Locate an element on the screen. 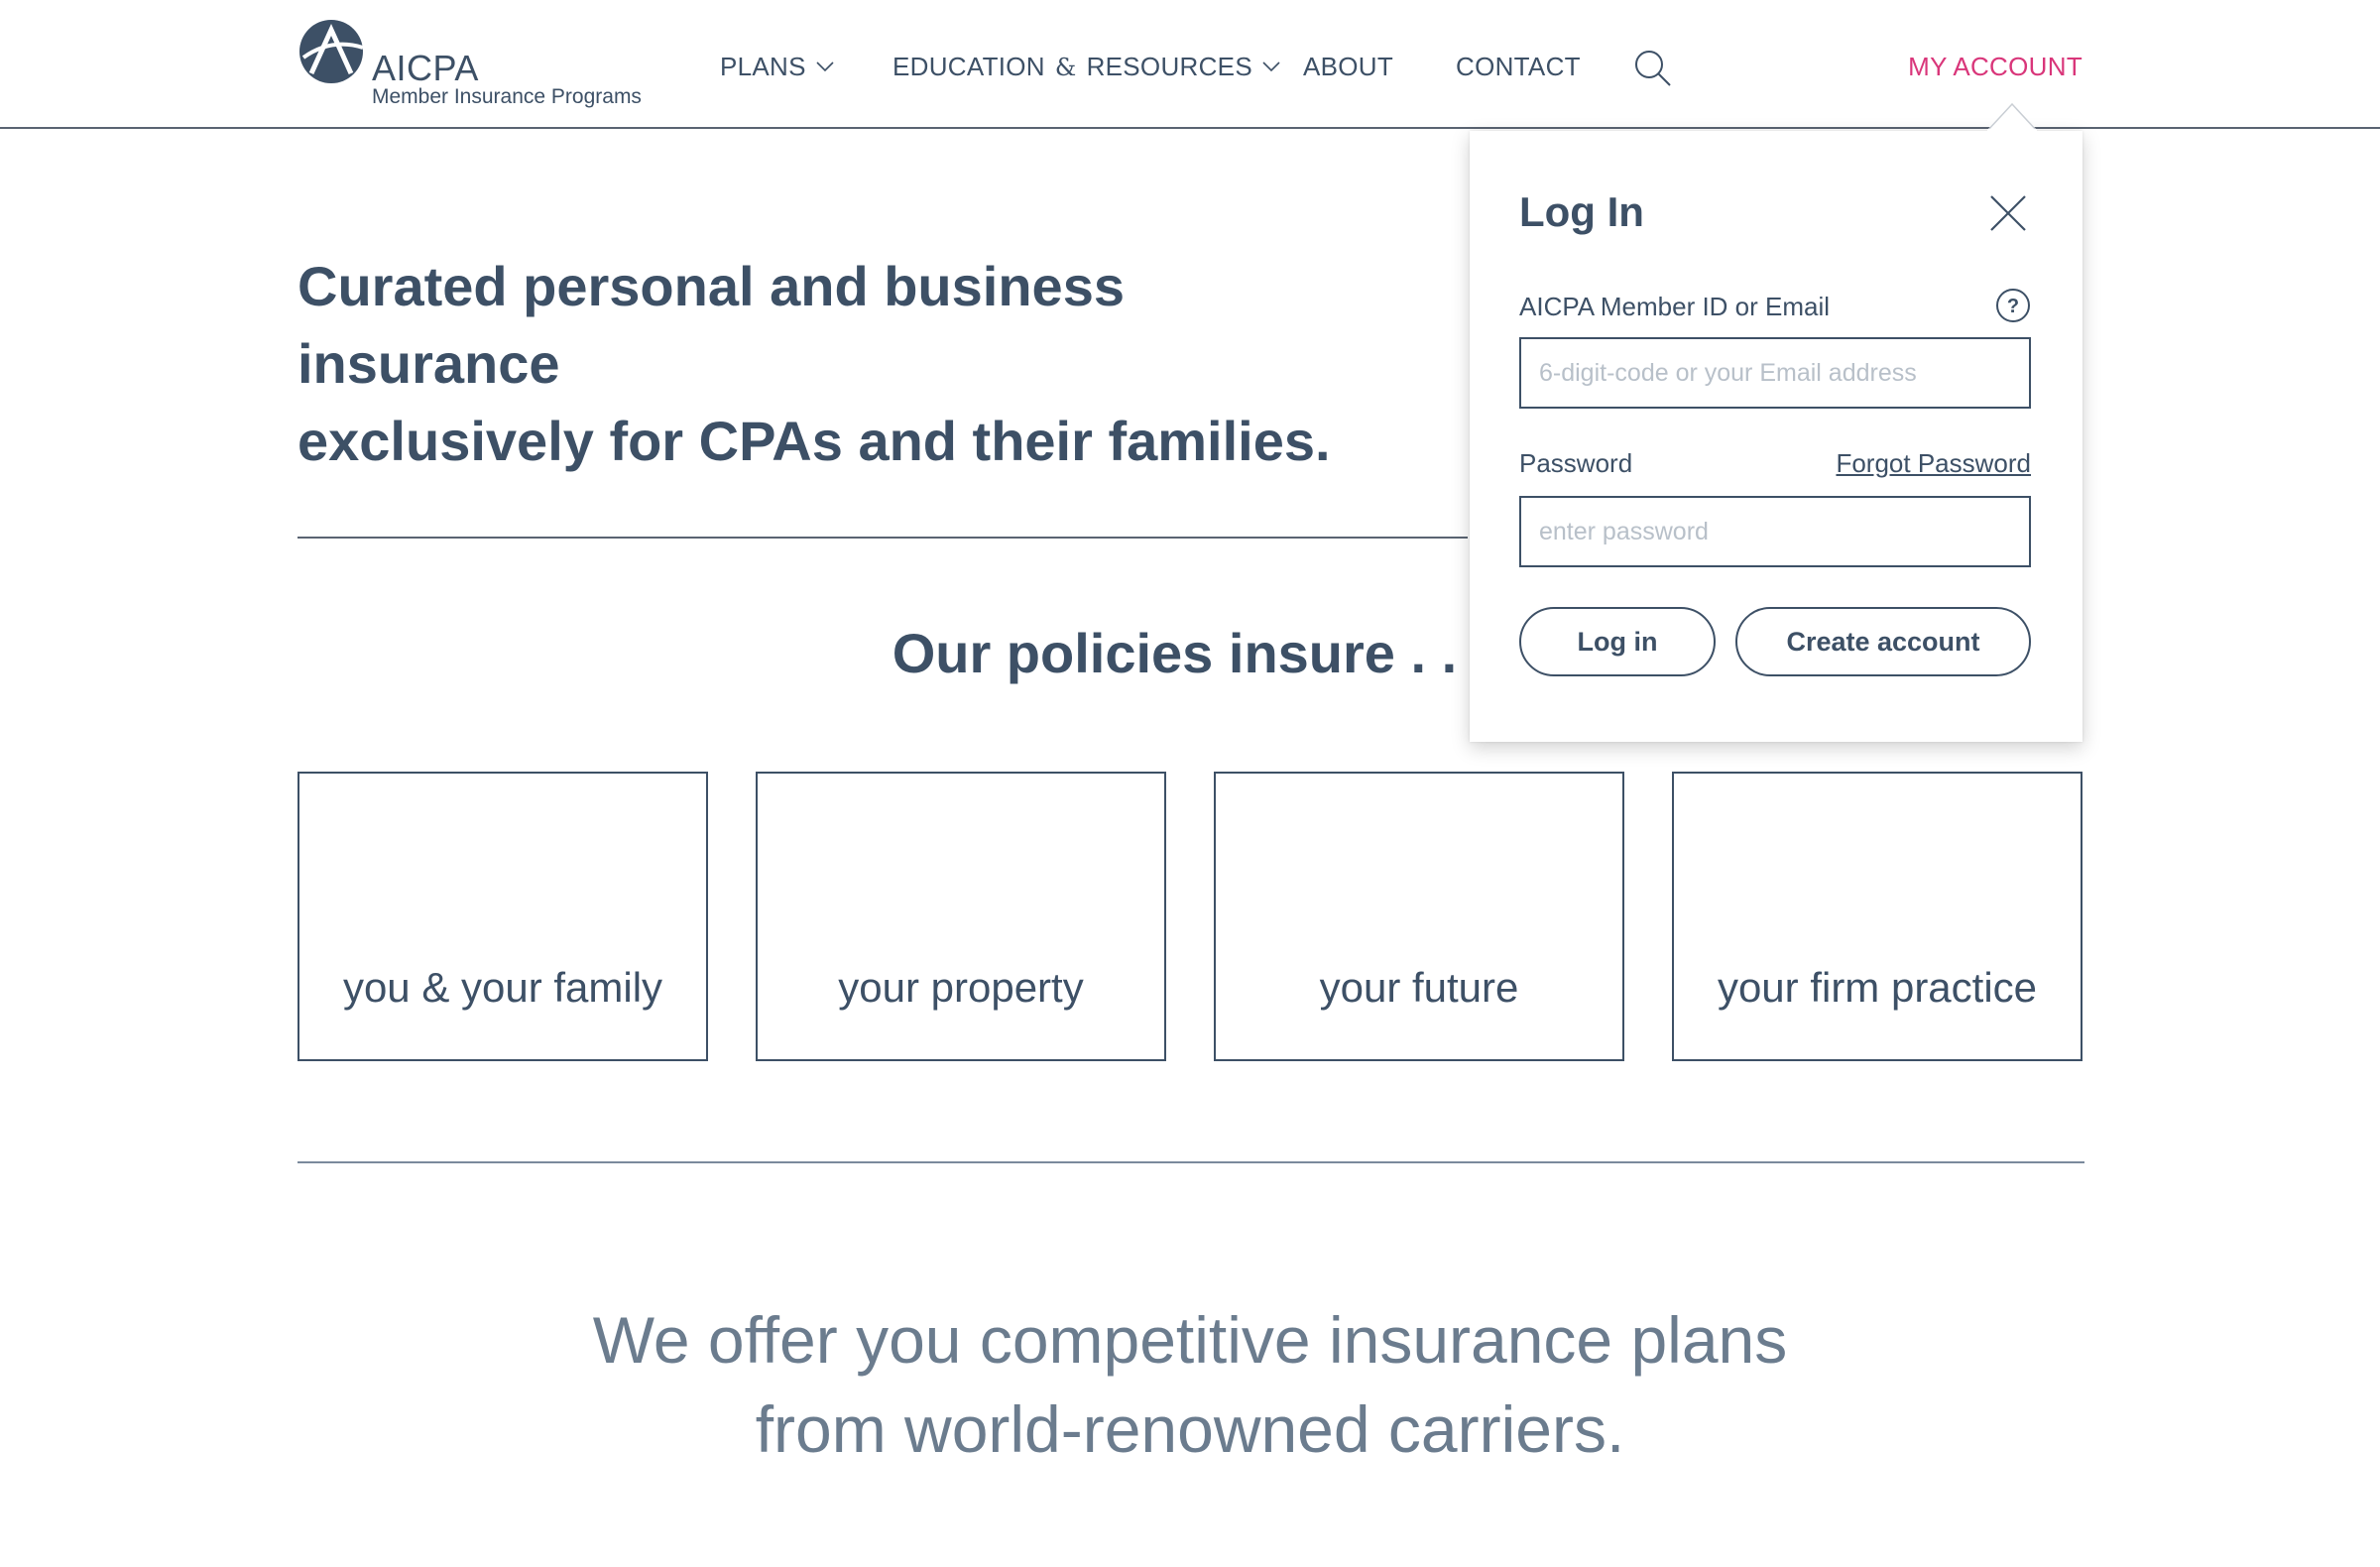  nav-ampersand: & is located at coordinates (1065, 68).